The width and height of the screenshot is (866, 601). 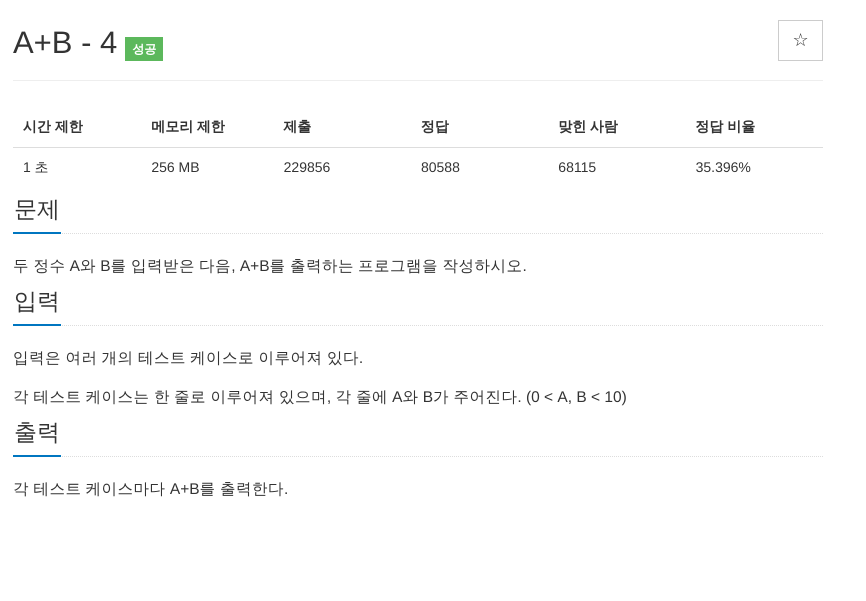 I want to click on column-header: 맞힌 사람, so click(x=617, y=127).